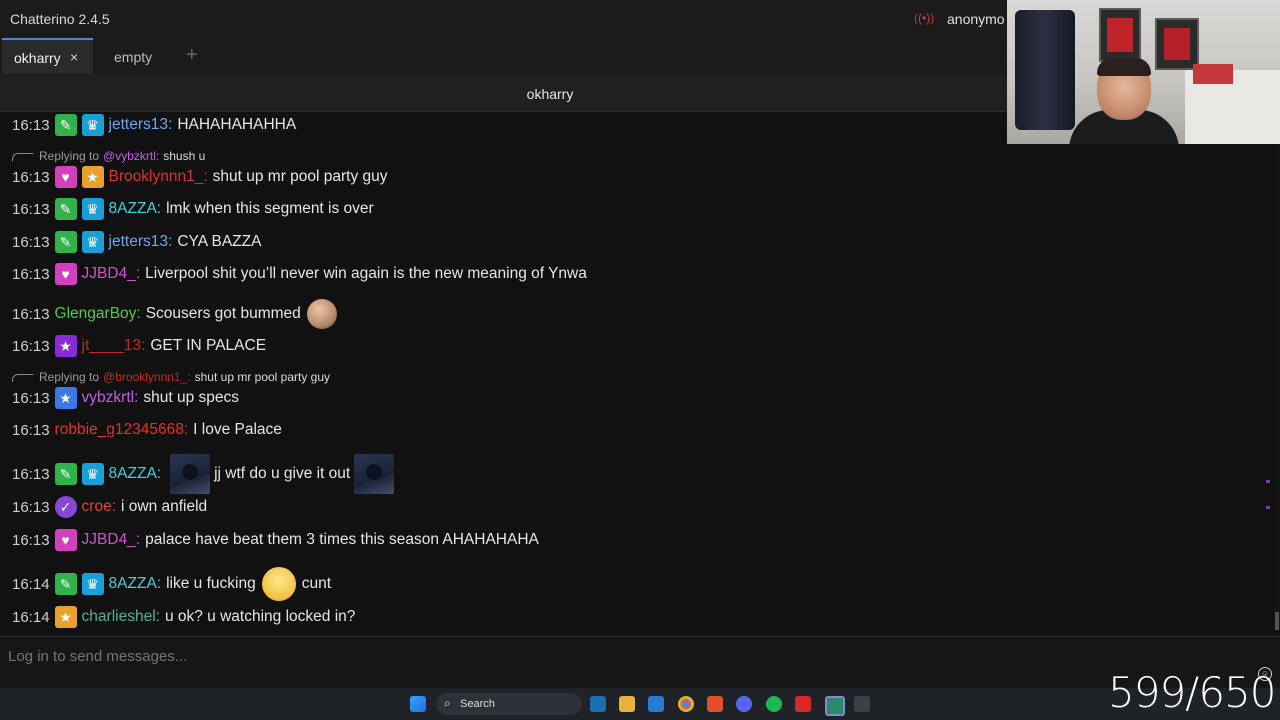  What do you see at coordinates (656, 704) in the screenshot?
I see `store-icon` at bounding box center [656, 704].